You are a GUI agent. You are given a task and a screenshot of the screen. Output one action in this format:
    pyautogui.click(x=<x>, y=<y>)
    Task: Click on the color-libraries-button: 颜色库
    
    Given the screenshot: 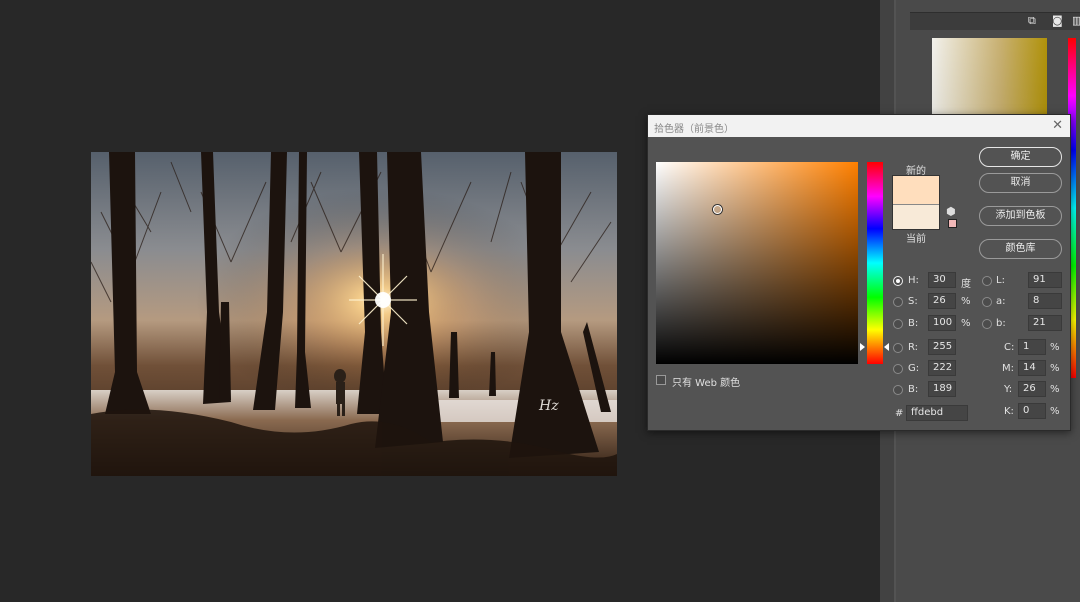 What is the action you would take?
    pyautogui.click(x=1020, y=249)
    